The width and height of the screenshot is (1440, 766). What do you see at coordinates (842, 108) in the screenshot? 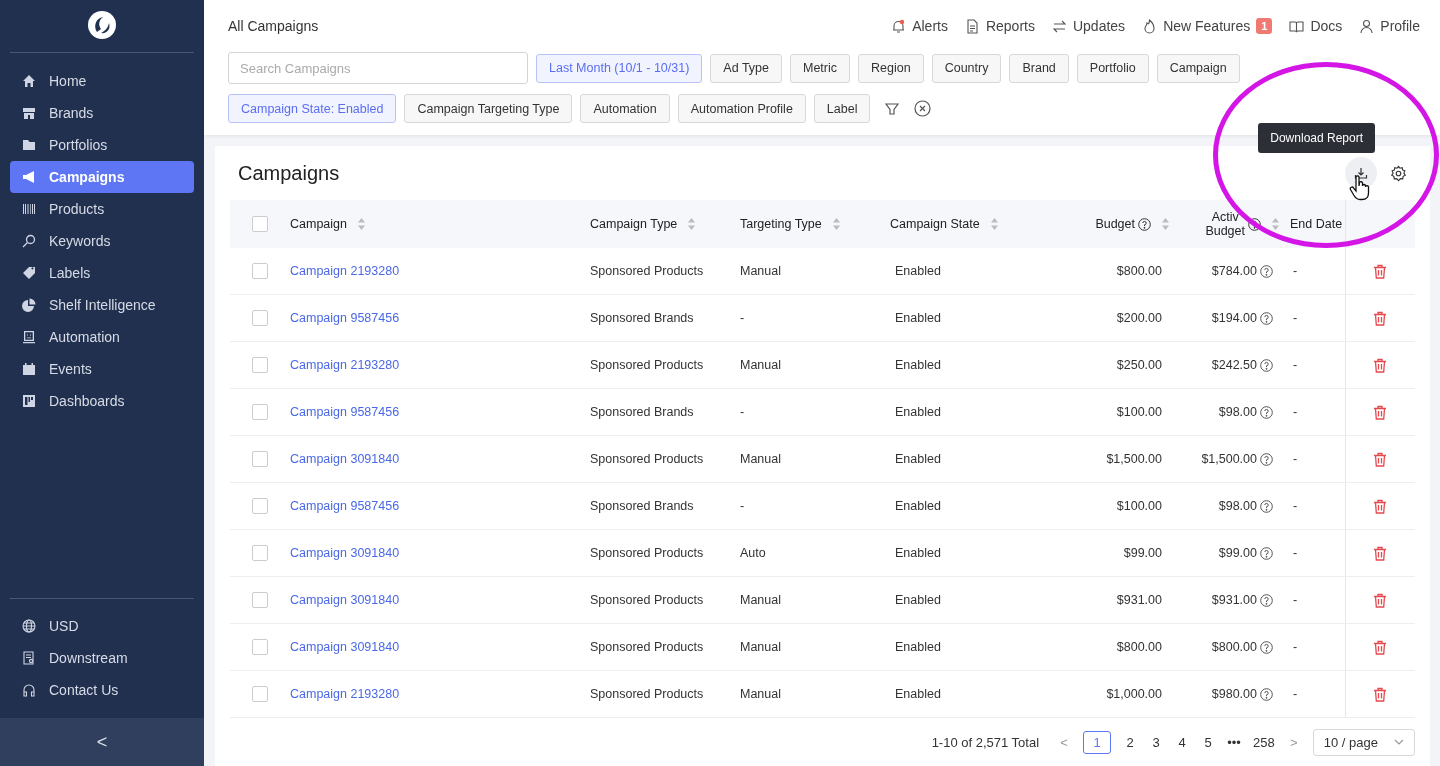
I see `filter-chip: Label` at bounding box center [842, 108].